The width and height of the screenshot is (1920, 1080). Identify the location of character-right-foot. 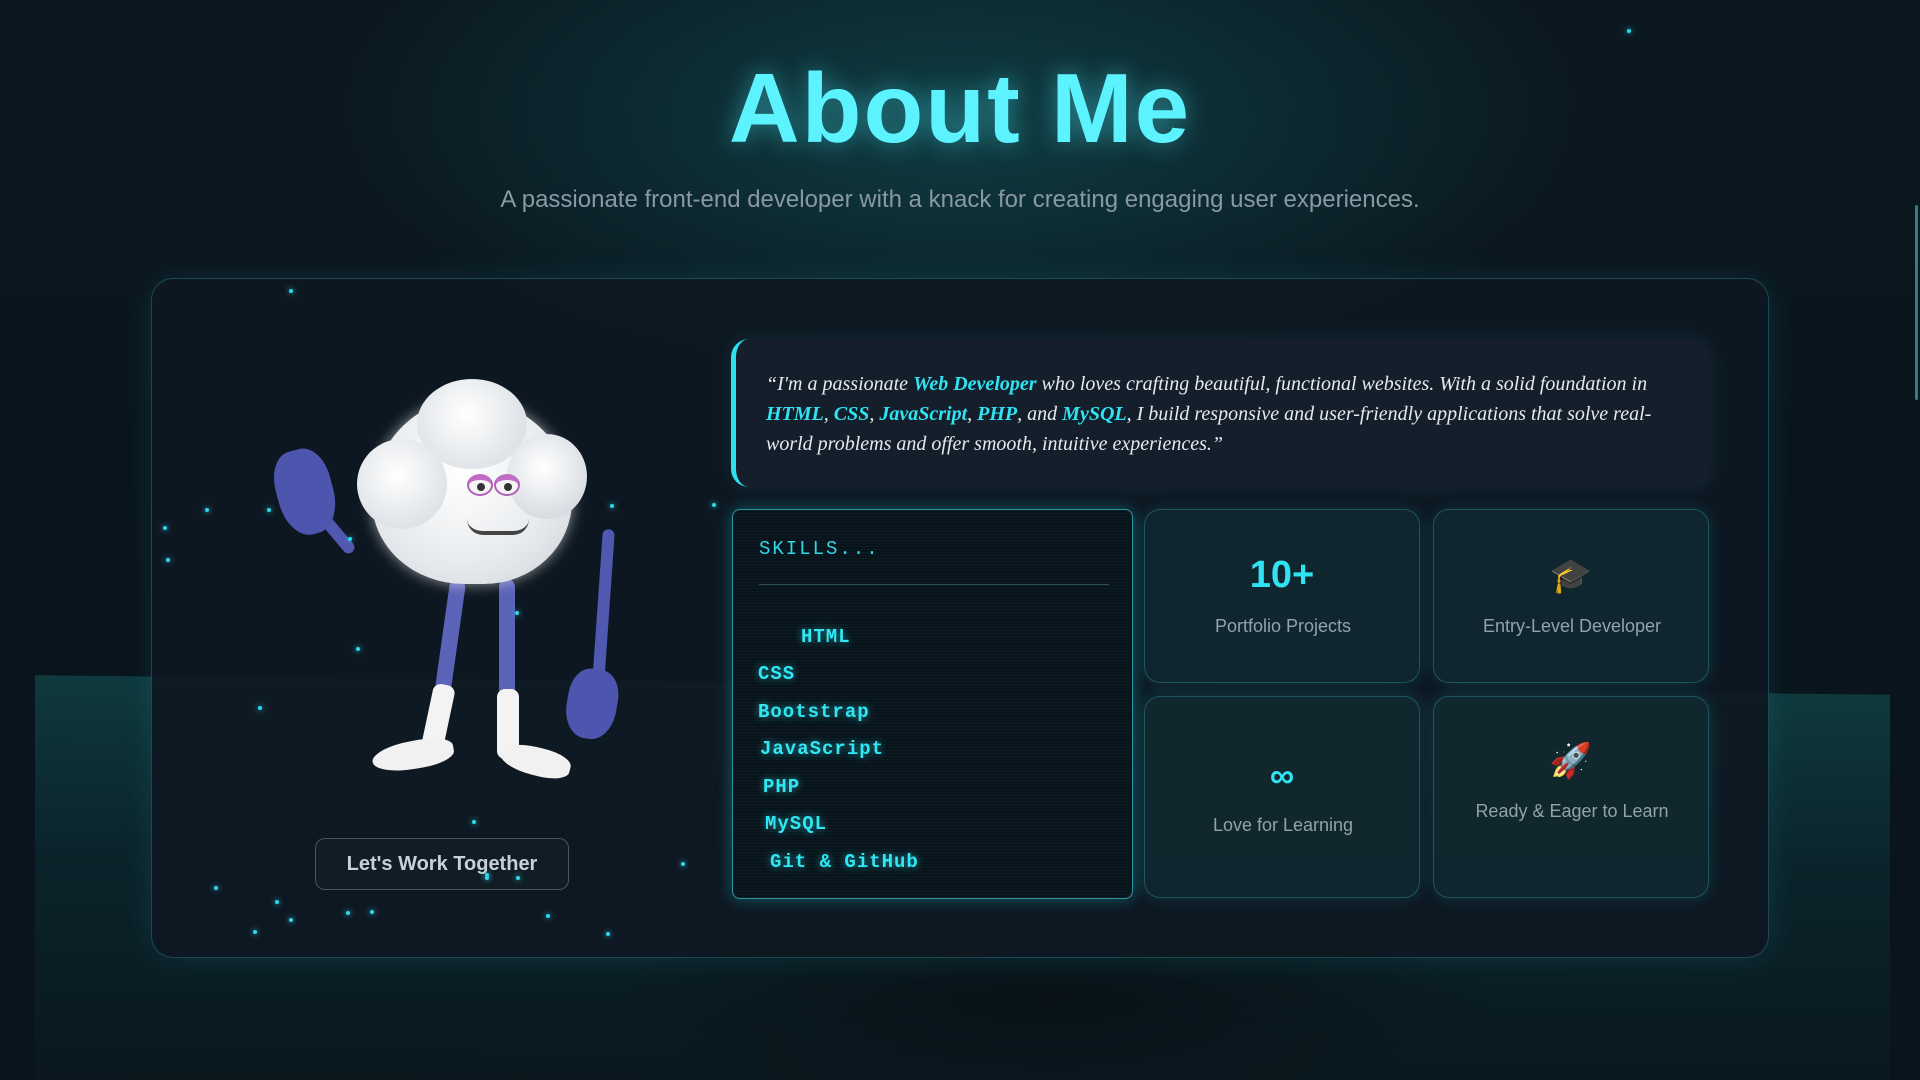
(535, 761).